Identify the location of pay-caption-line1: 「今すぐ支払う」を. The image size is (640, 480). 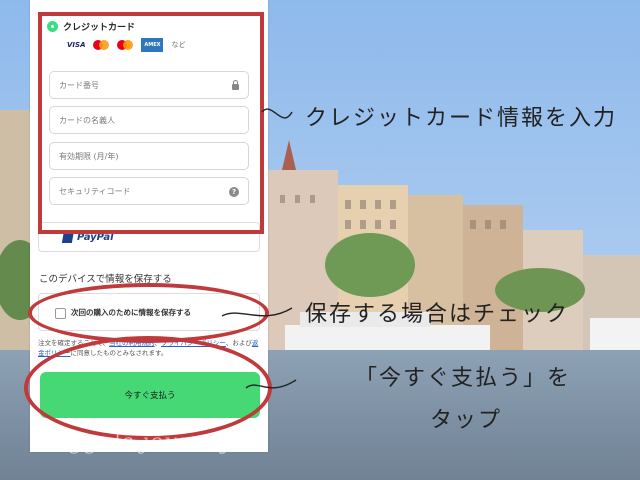
(463, 378).